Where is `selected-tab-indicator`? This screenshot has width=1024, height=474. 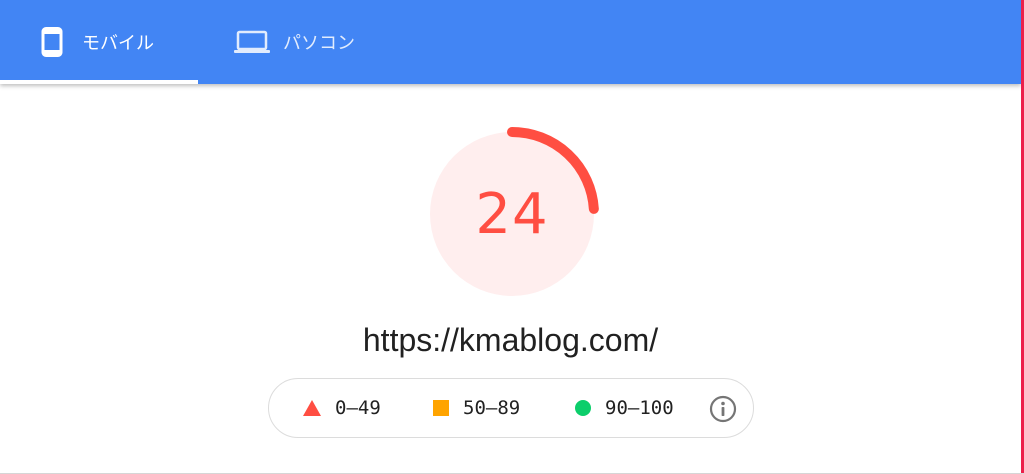
selected-tab-indicator is located at coordinates (99, 82).